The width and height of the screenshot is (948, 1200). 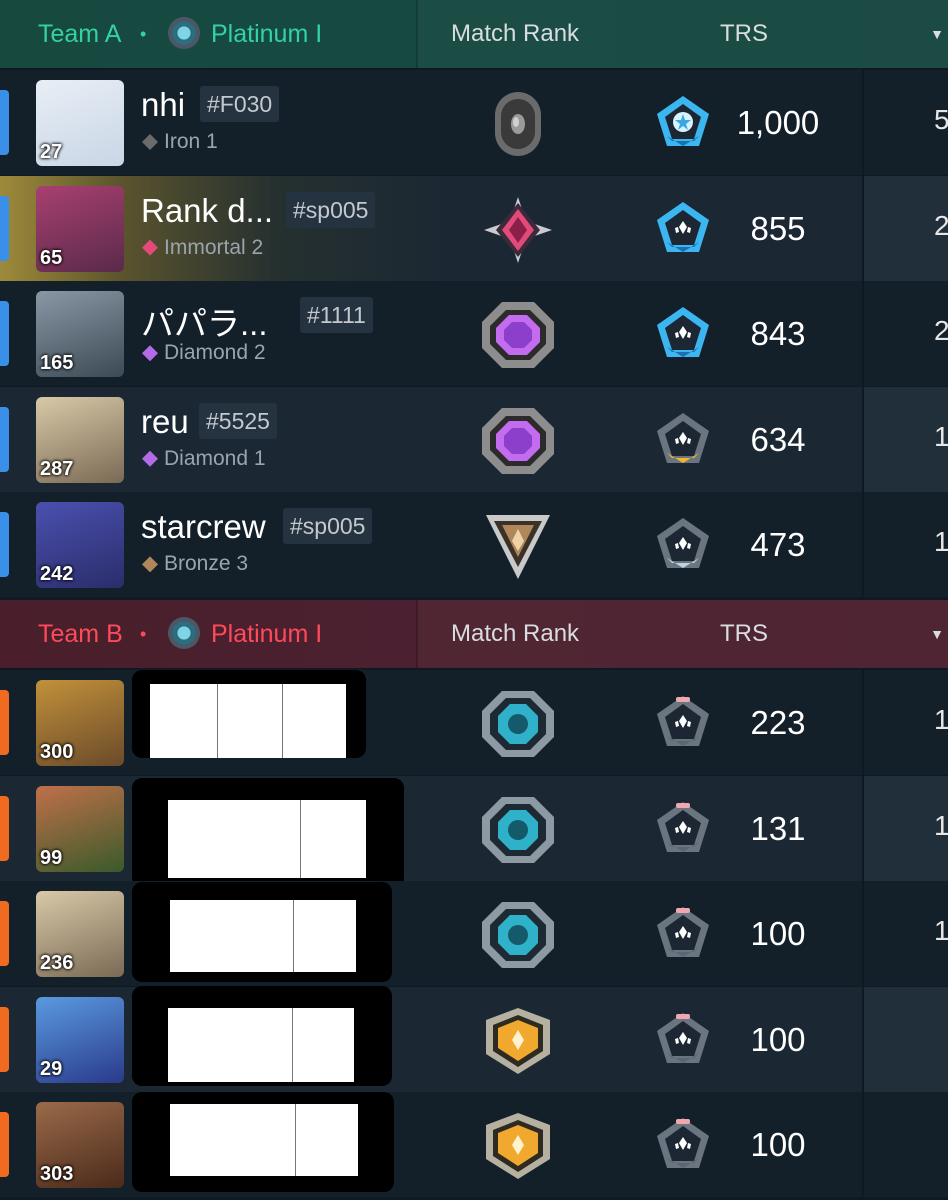 What do you see at coordinates (474, 1145) in the screenshot?
I see `player-row: 303 100` at bounding box center [474, 1145].